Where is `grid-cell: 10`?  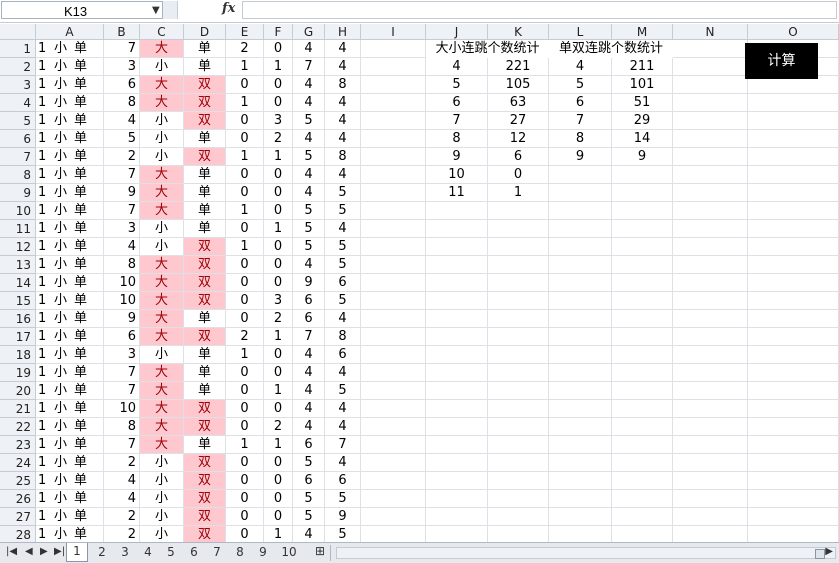
grid-cell: 10 is located at coordinates (122, 409).